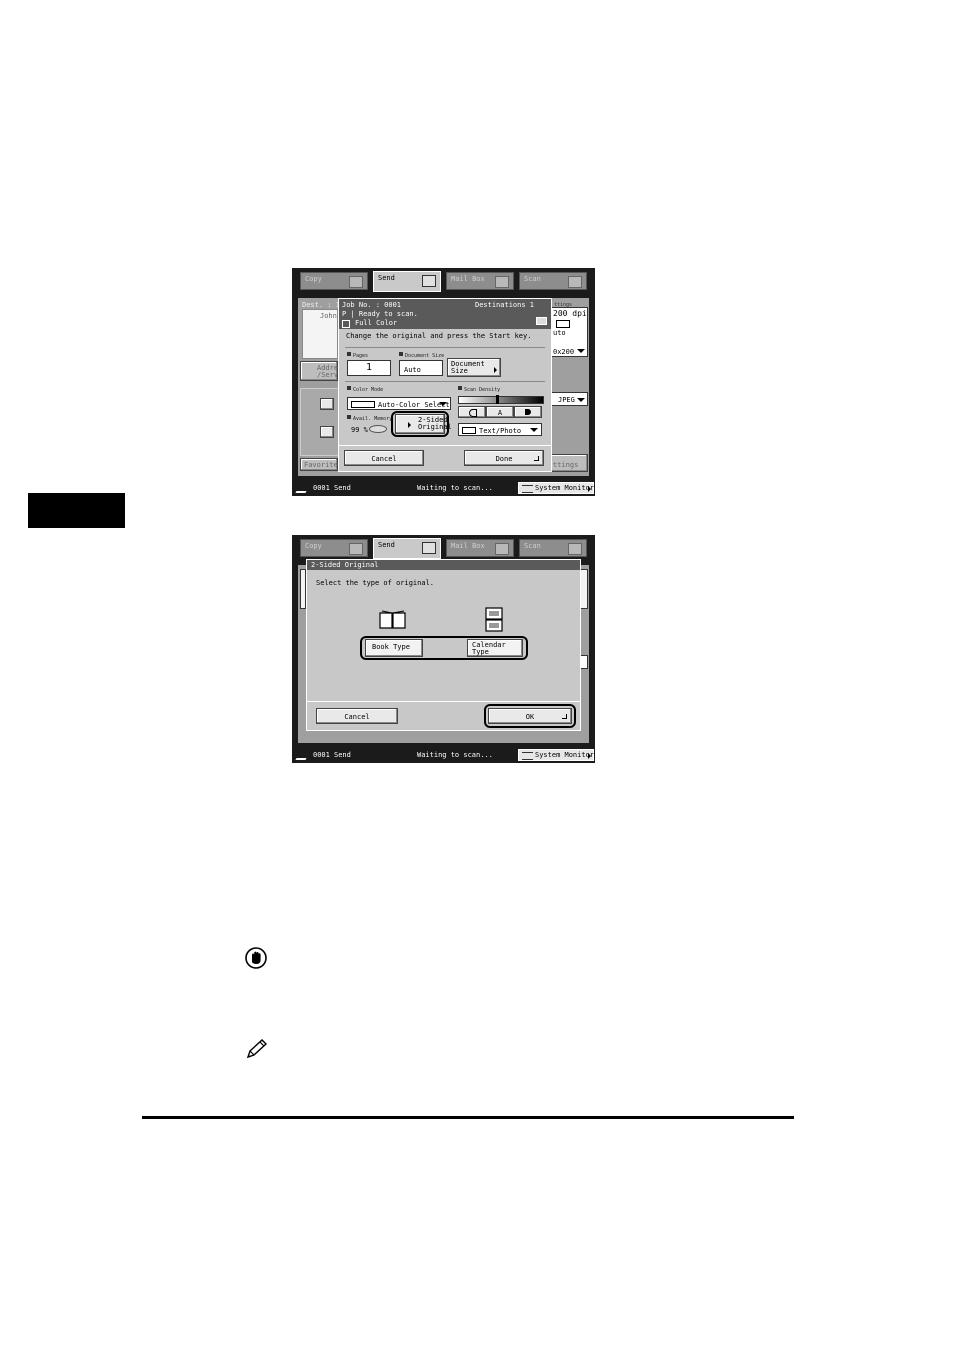  Describe the element at coordinates (494, 619) in the screenshot. I see `calendar-type-icon` at that location.